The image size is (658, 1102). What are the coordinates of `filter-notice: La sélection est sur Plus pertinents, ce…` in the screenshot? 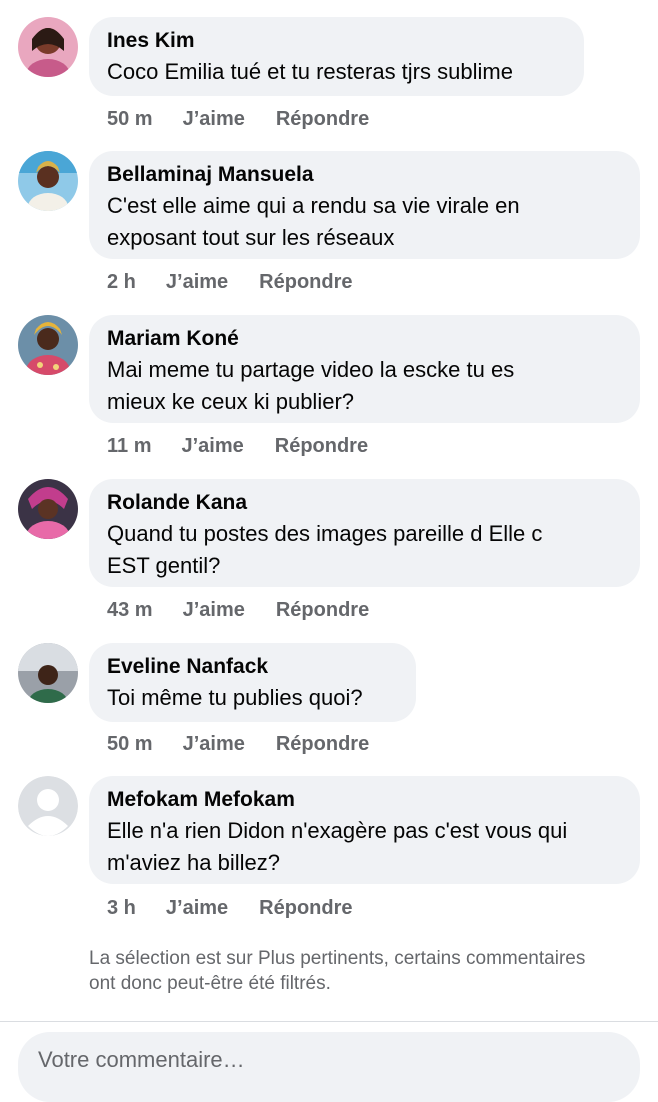 It's located at (337, 971).